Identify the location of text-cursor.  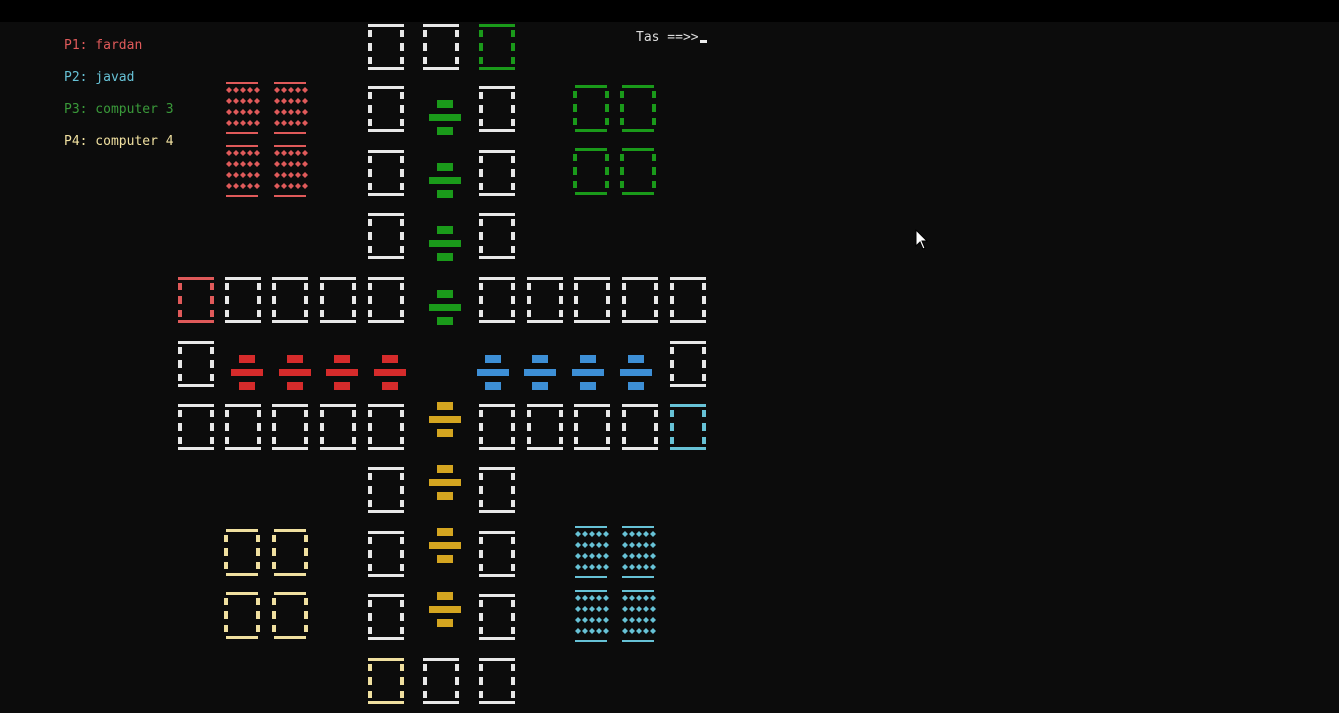
(703, 41).